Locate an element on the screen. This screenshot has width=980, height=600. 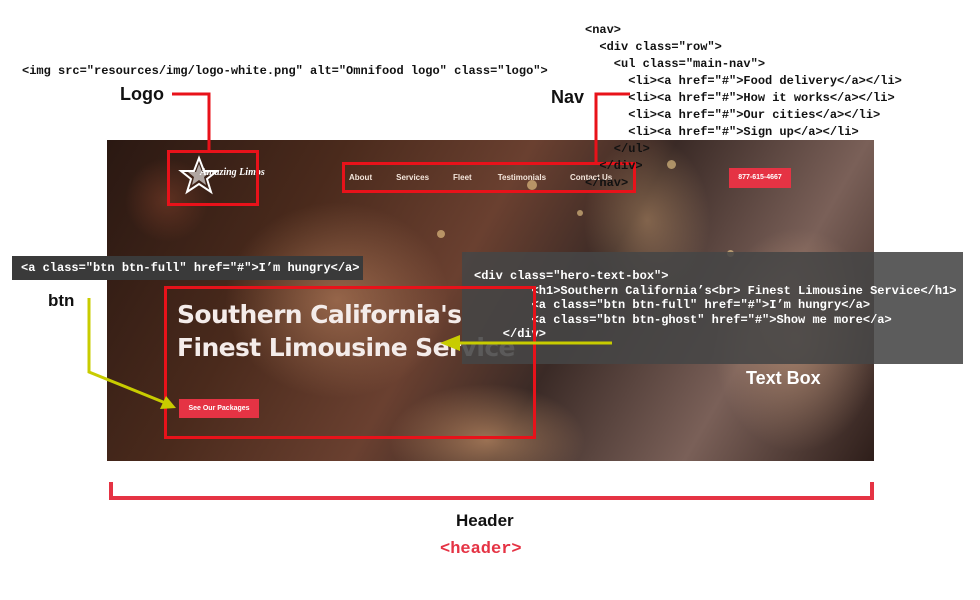
text-box-code-line: <div class="hero-text-box"> is located at coordinates (571, 276).